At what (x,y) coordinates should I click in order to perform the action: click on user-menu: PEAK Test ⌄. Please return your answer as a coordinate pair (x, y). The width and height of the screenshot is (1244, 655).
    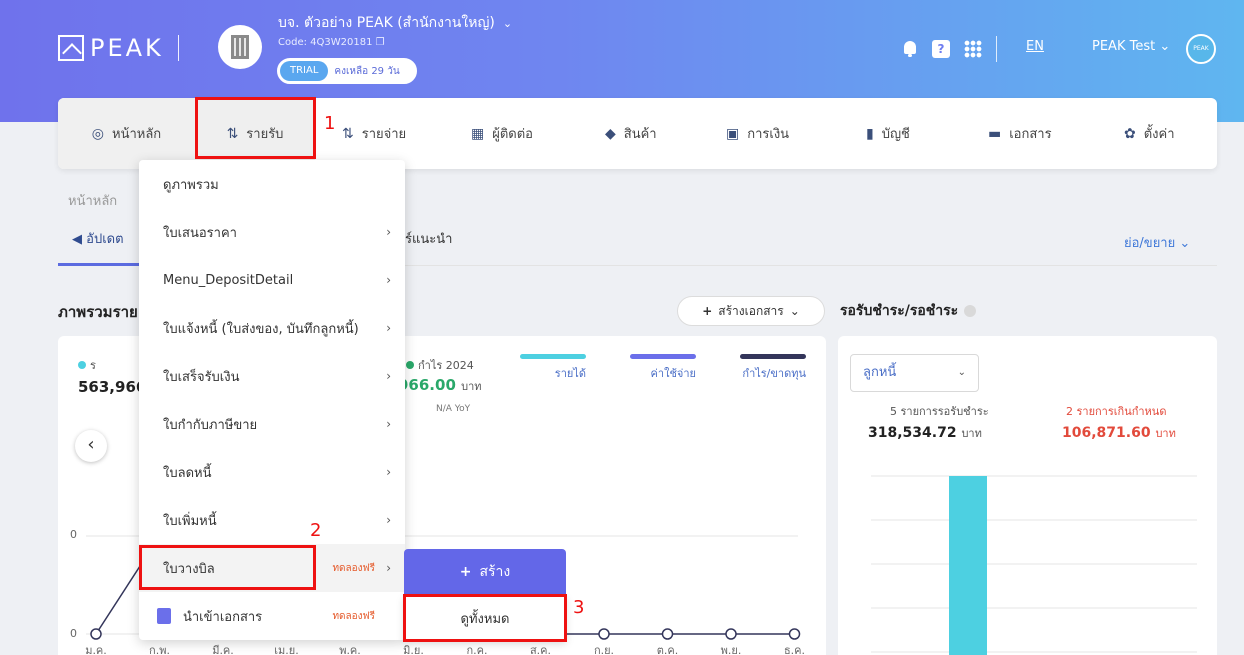
    Looking at the image, I should click on (1131, 46).